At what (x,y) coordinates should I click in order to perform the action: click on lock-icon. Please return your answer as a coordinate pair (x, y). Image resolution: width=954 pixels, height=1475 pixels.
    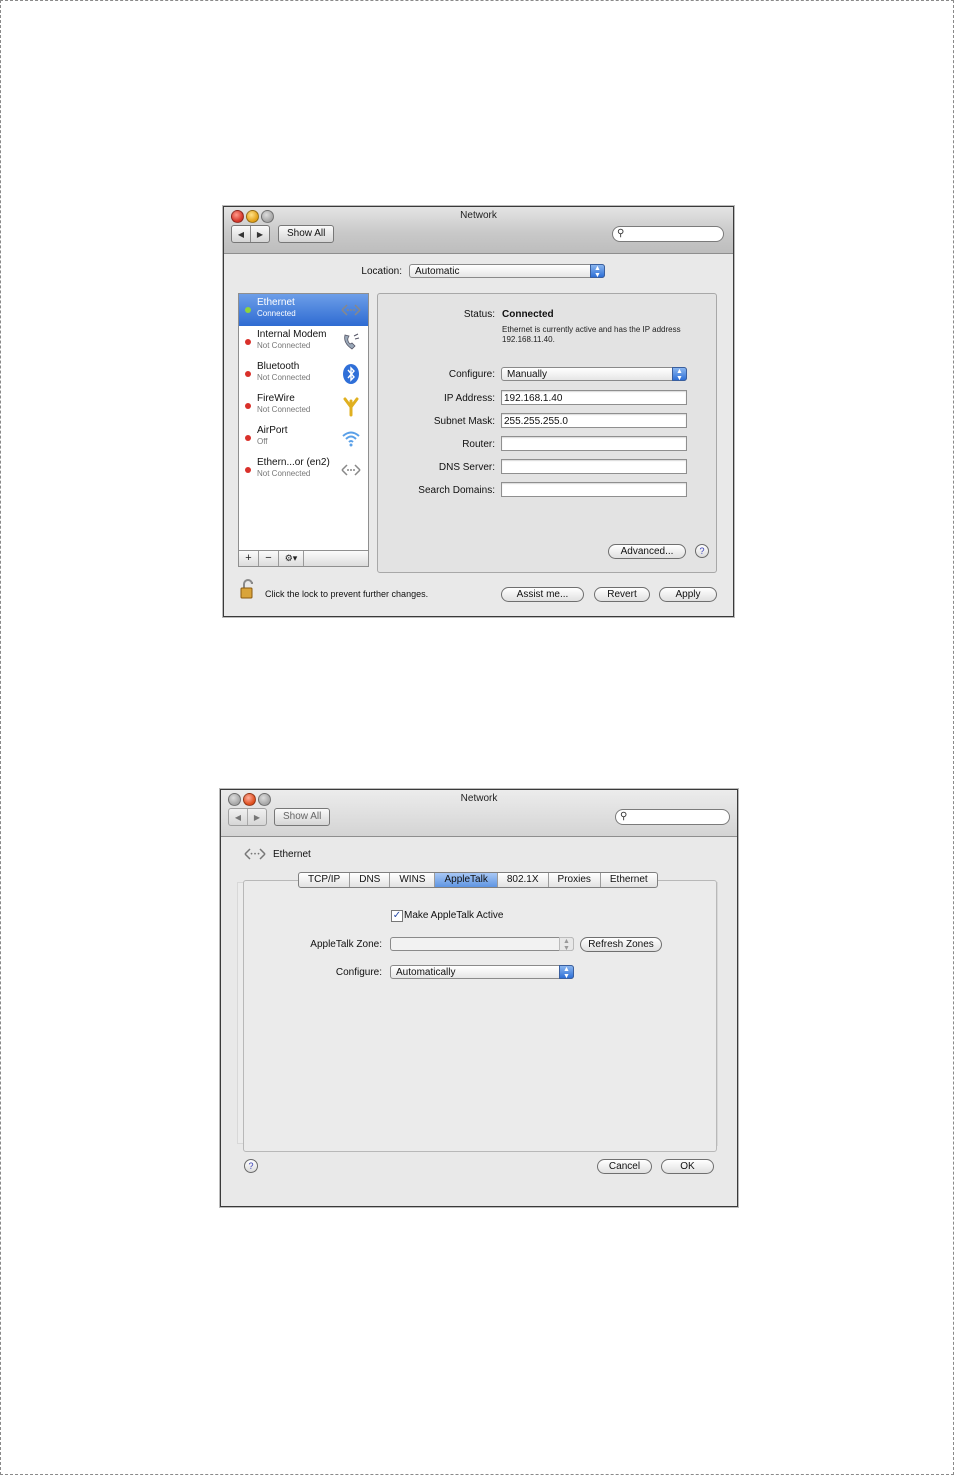
    Looking at the image, I should click on (248, 589).